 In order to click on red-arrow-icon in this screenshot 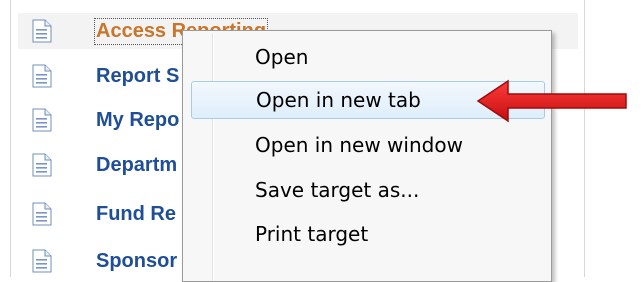, I will do `click(551, 101)`.